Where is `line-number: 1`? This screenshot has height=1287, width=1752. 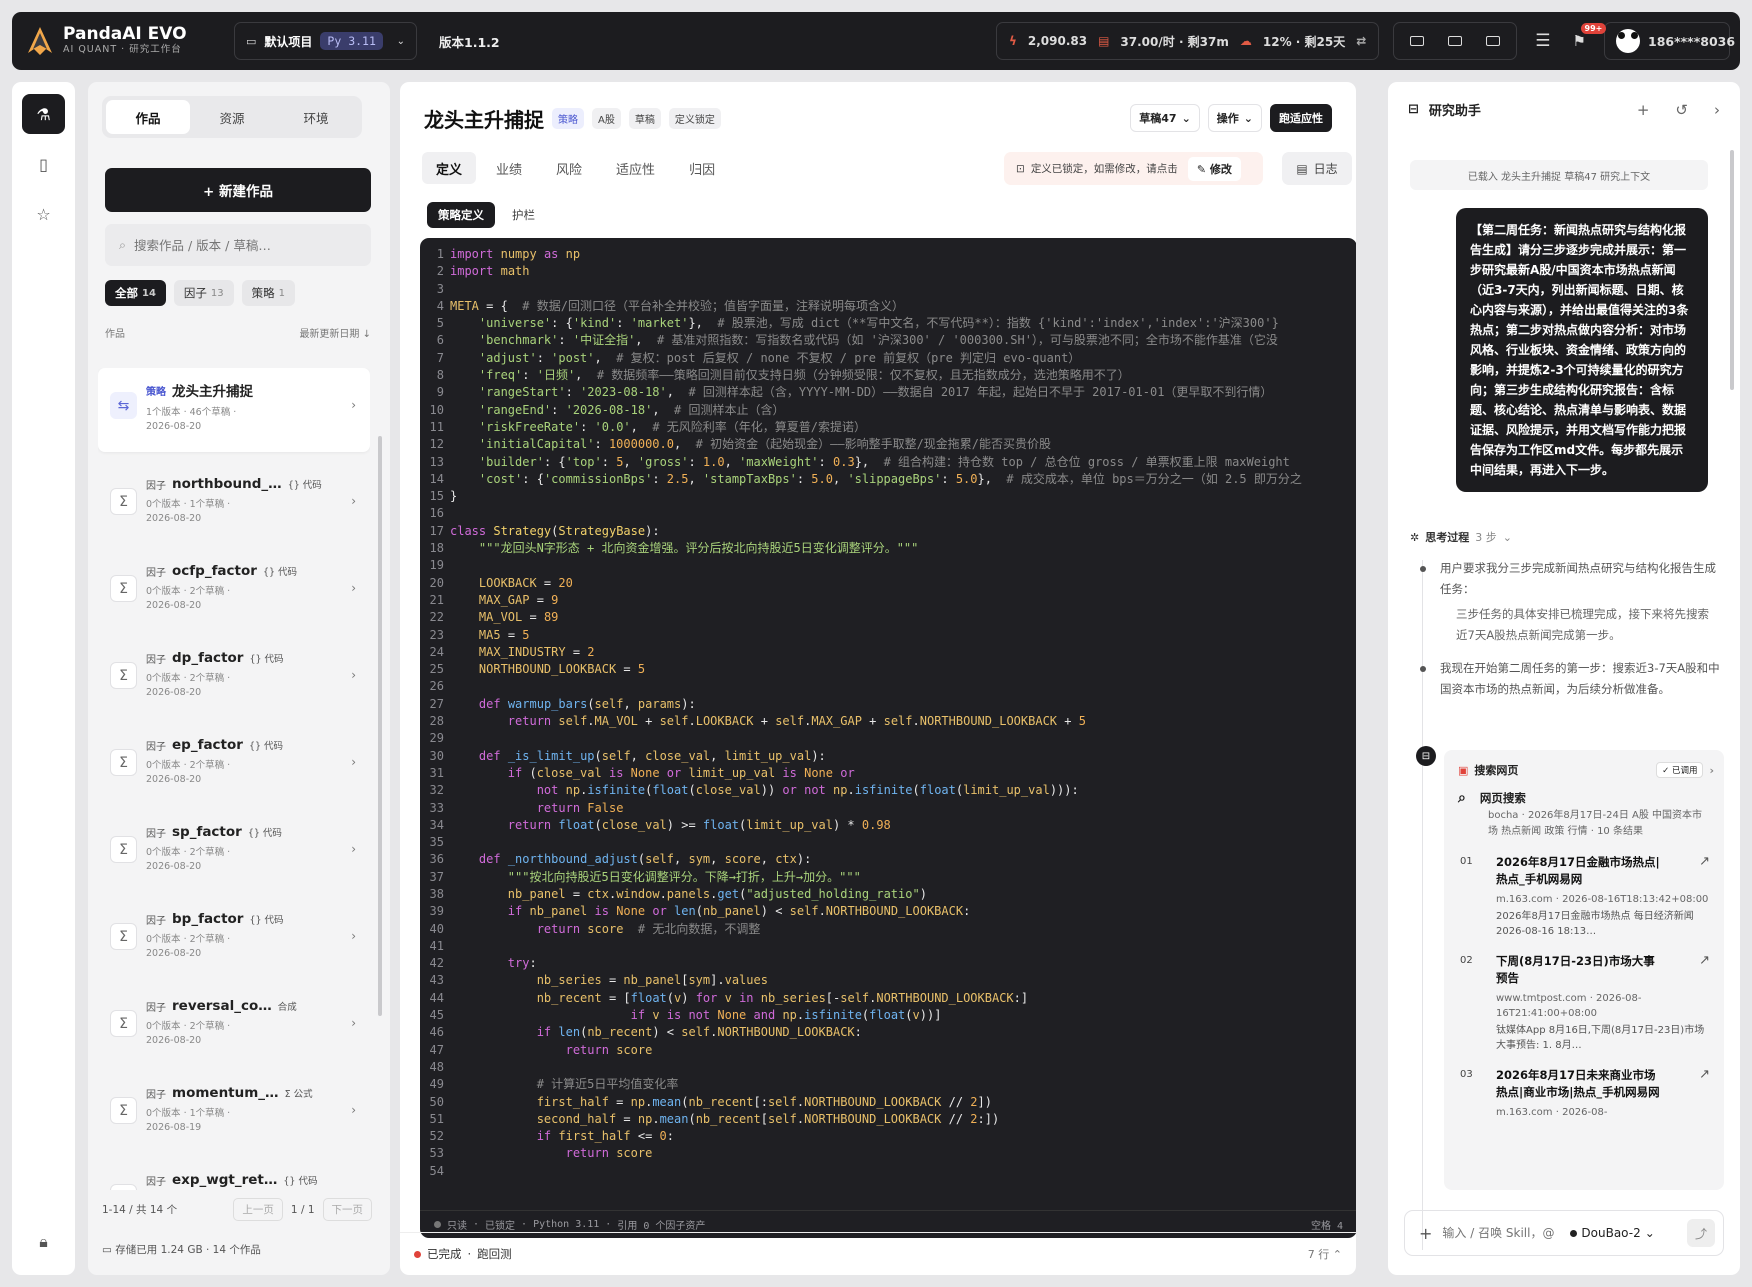
line-number: 1 is located at coordinates (440, 254).